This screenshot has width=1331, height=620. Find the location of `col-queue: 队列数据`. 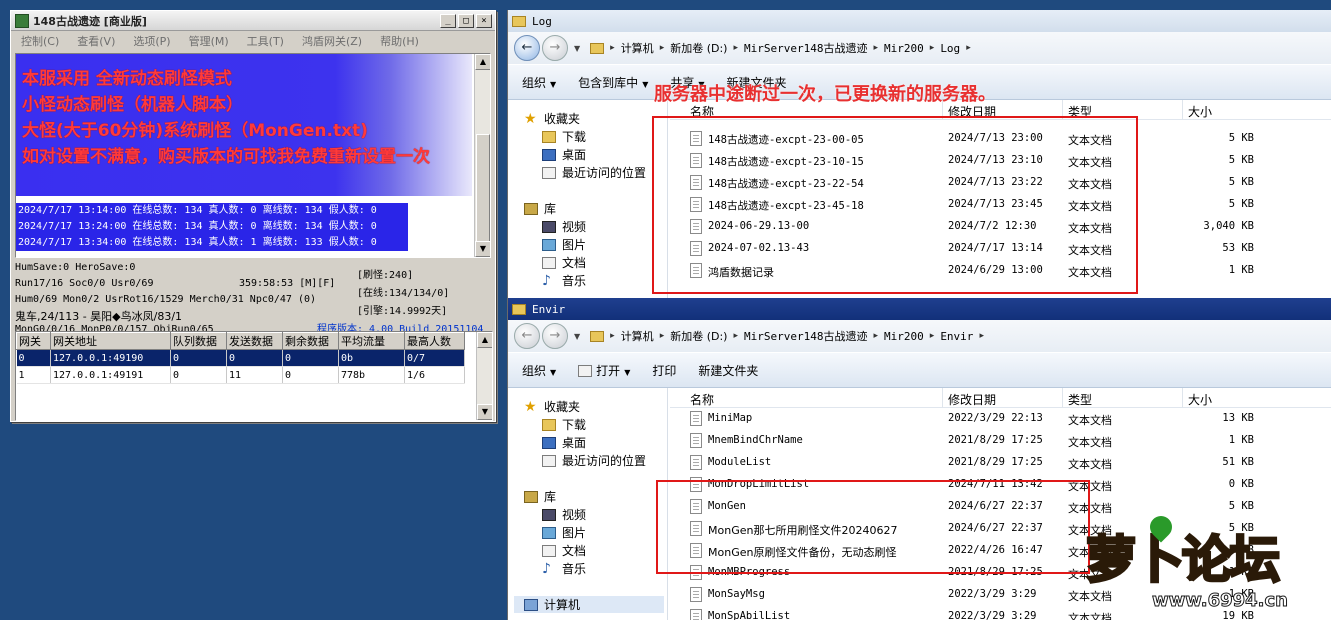

col-queue: 队列数据 is located at coordinates (198, 341).